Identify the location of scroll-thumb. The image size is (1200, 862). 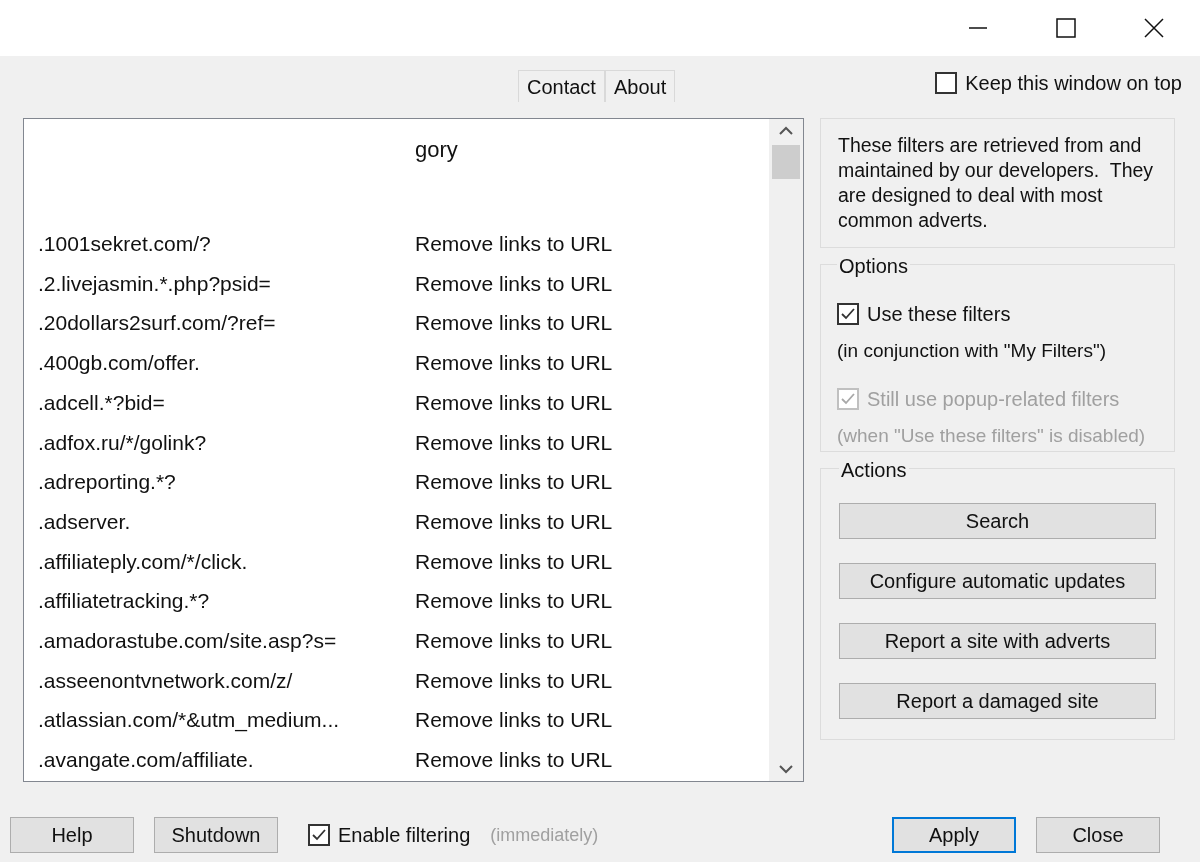
(786, 162).